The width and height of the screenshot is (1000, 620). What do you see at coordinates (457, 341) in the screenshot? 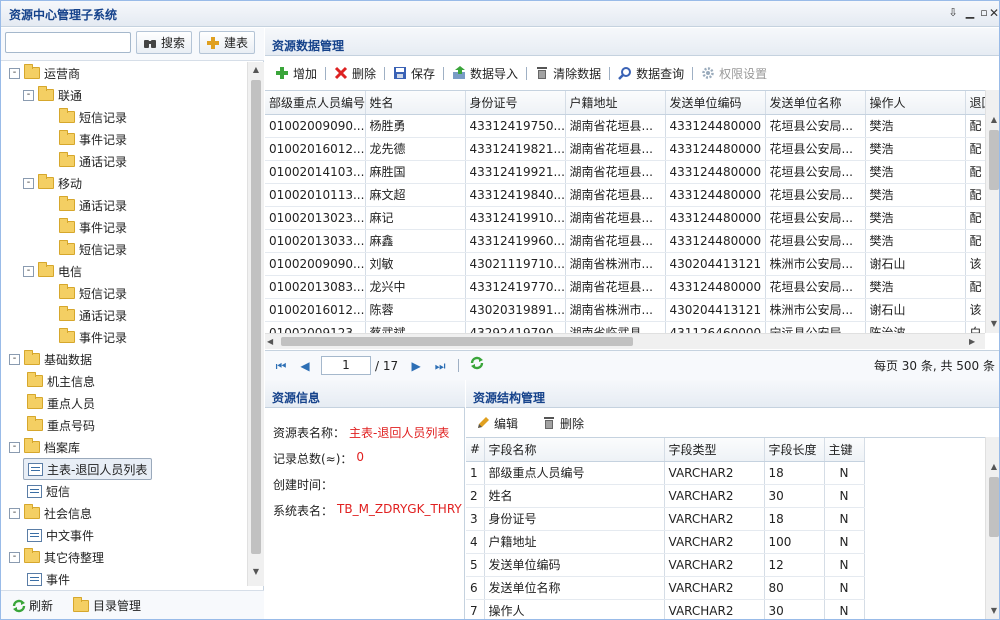
I see `grid-hscroll-thumb` at bounding box center [457, 341].